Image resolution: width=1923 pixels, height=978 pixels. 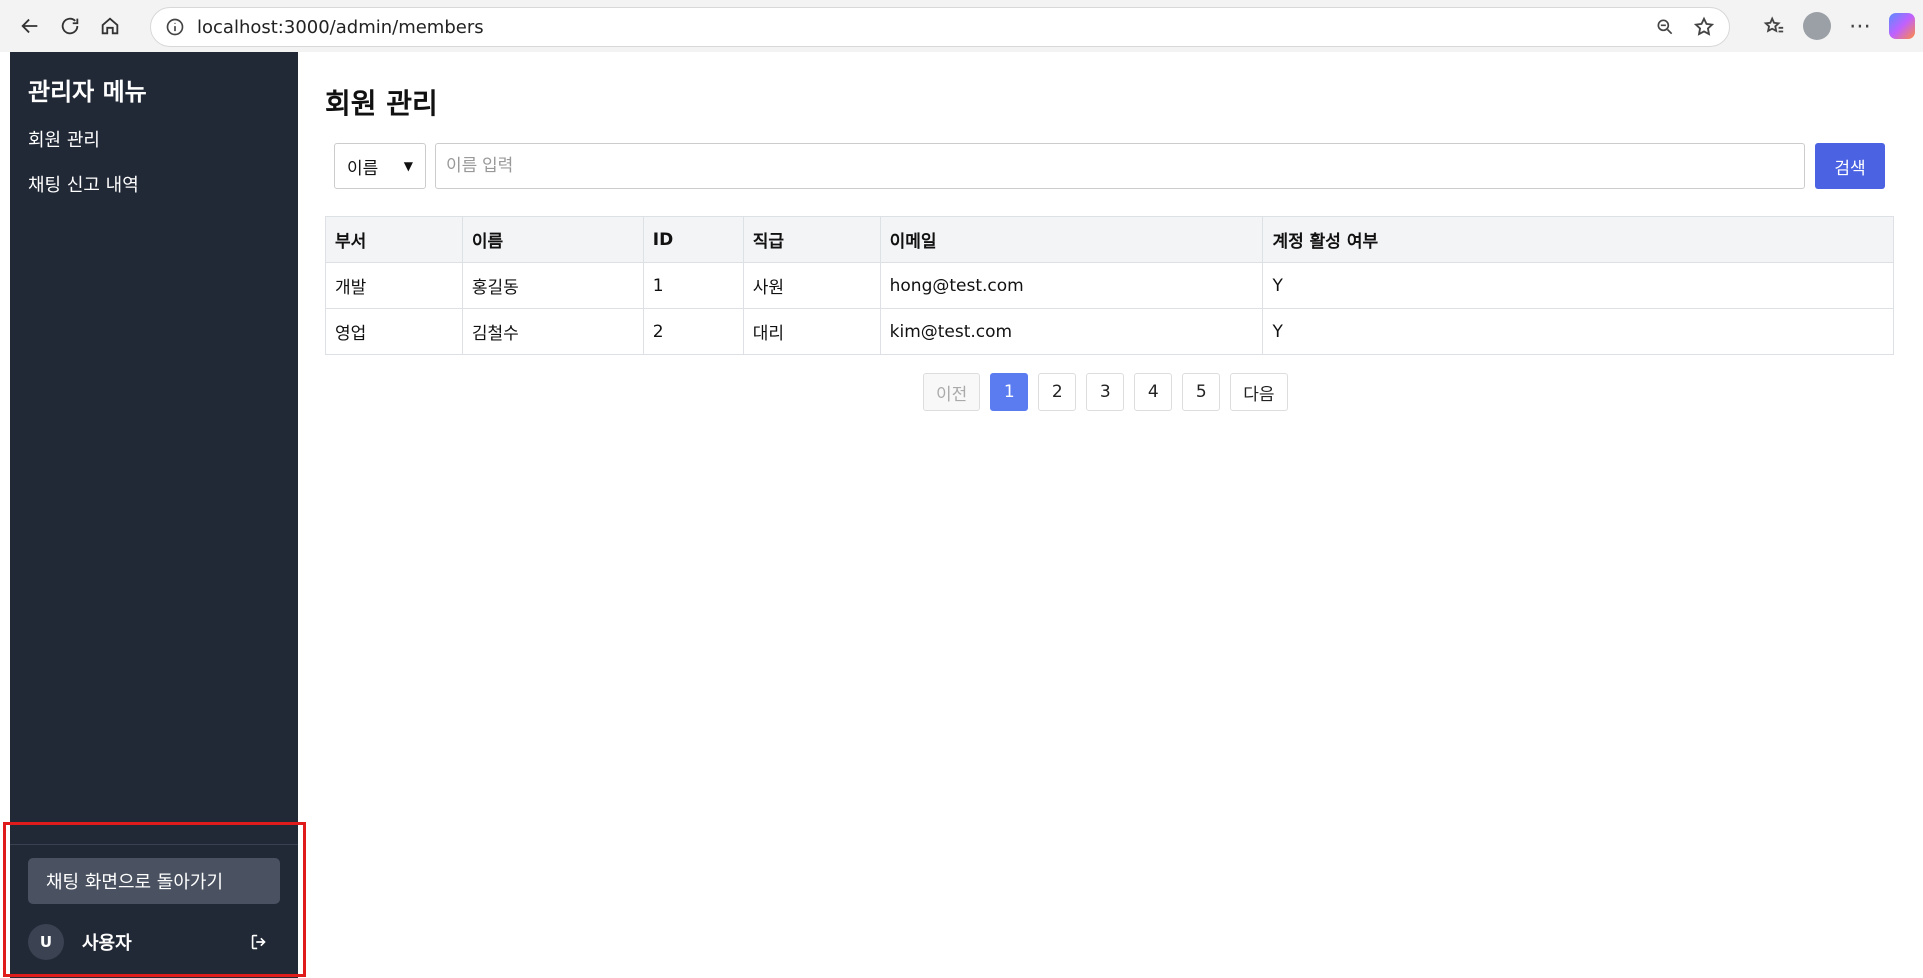 What do you see at coordinates (1578, 239) in the screenshot?
I see `column-header-active: 계정 활성 여부` at bounding box center [1578, 239].